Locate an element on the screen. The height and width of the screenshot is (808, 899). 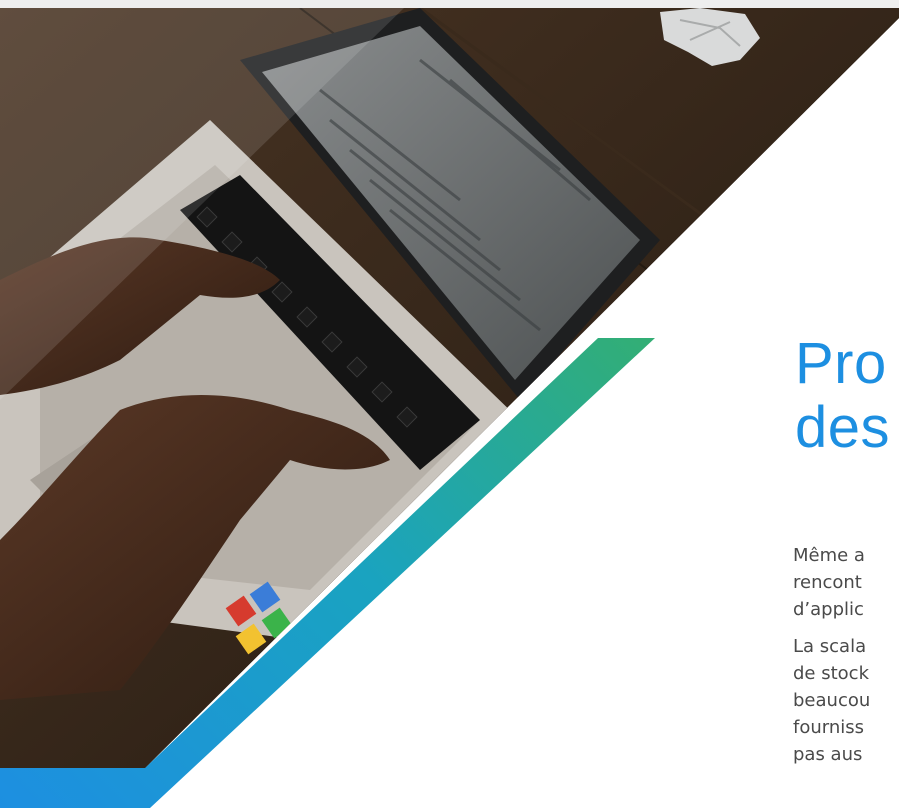
page-title: Pro des is located at coordinates (847, 396).